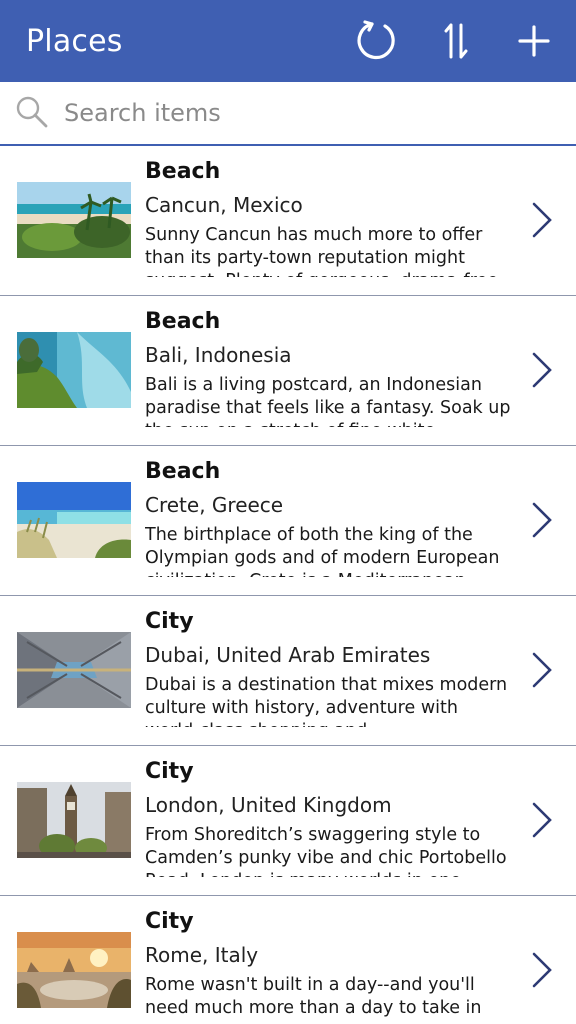 The height and width of the screenshot is (1024, 576). I want to click on item-location: Bali, Indonesia, so click(218, 355).